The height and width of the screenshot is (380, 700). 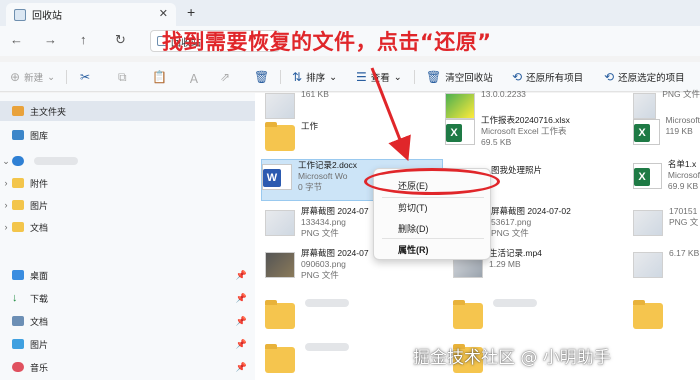 What do you see at coordinates (512, 358) in the screenshot?
I see `watermark: 掘金技术社区 @ 小明助手` at bounding box center [512, 358].